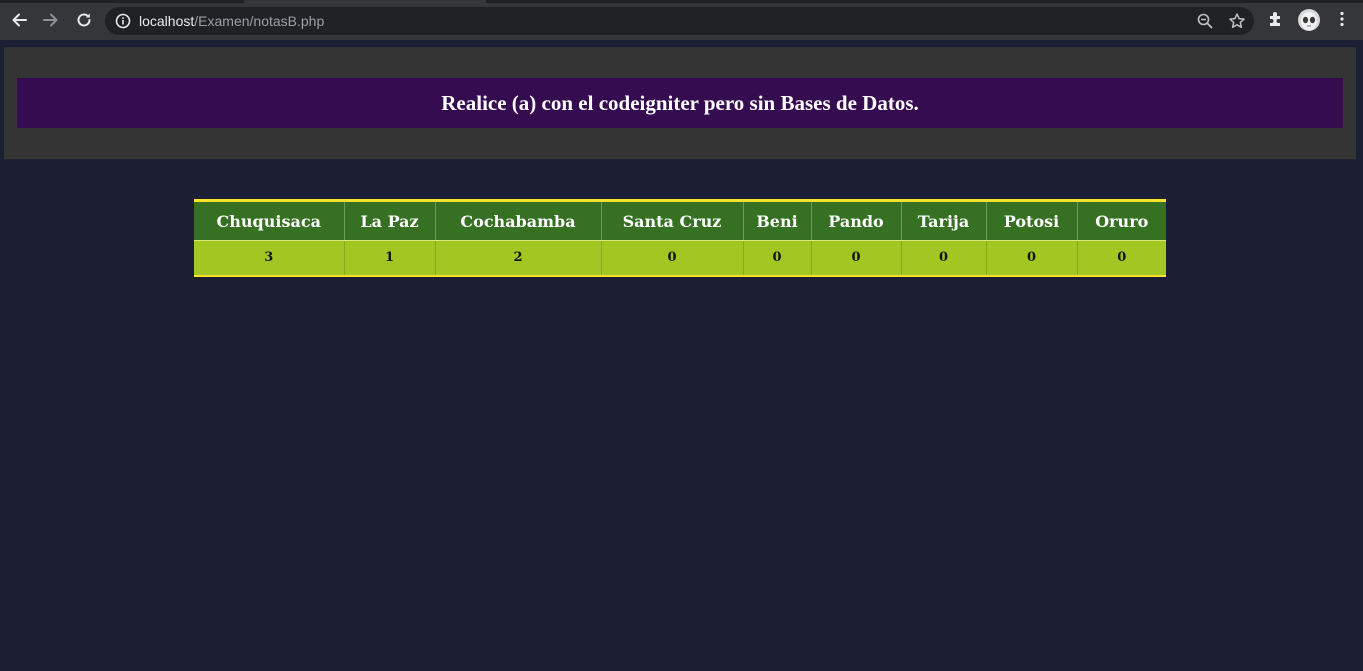  I want to click on address-bar: localhost/Examen/notasB.php, so click(679, 21).